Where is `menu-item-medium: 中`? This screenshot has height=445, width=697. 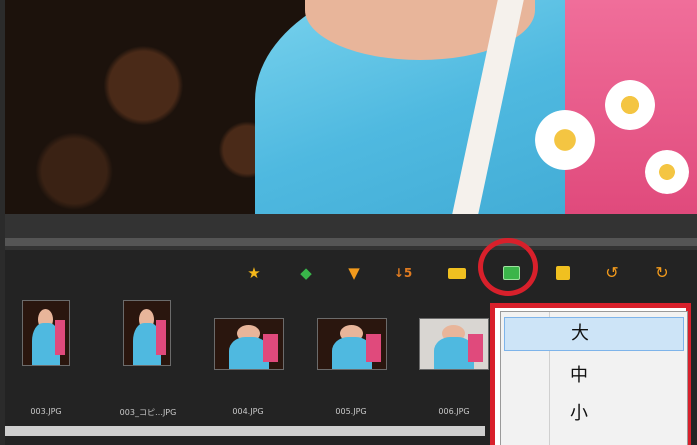 menu-item-medium: 中 is located at coordinates (594, 376).